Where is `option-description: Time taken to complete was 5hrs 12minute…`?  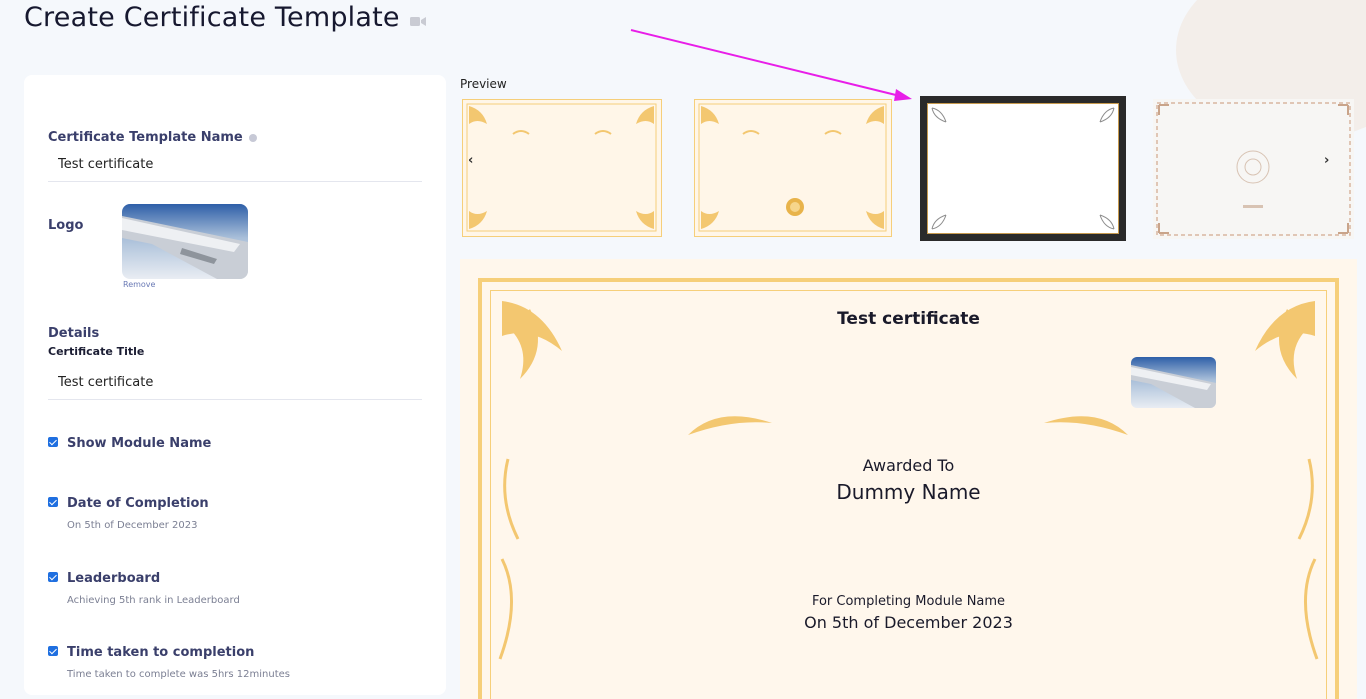 option-description: Time taken to complete was 5hrs 12minute… is located at coordinates (179, 674).